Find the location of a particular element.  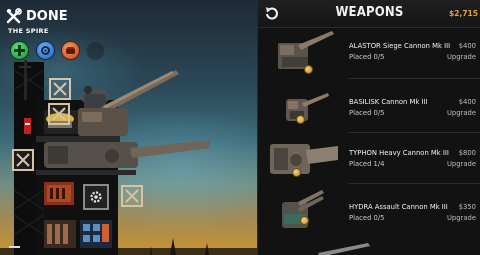

build-slot-right is located at coordinates (132, 196).